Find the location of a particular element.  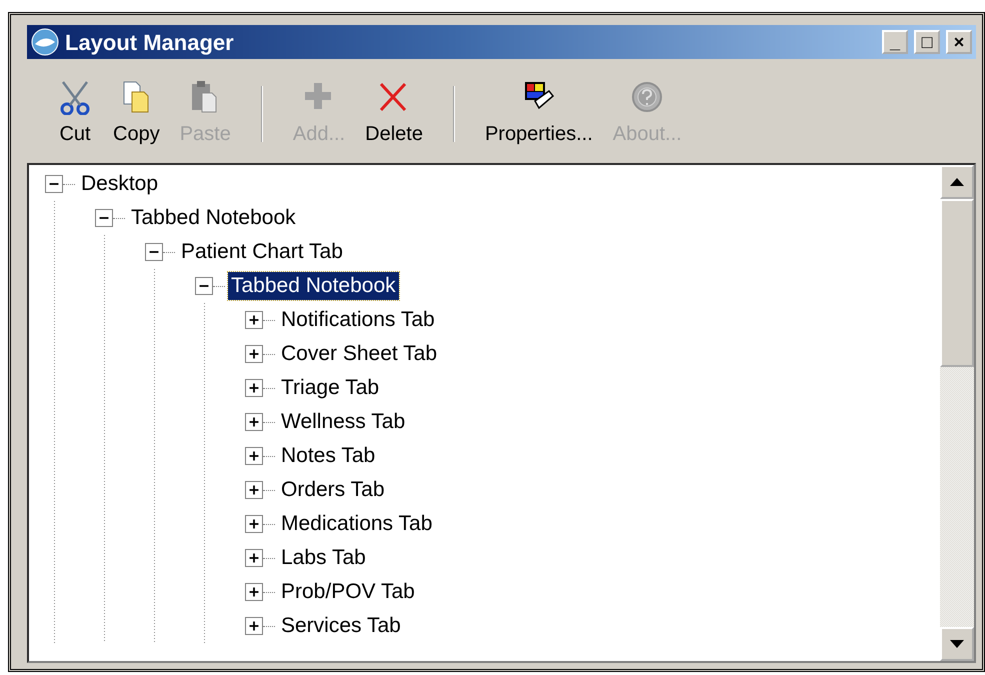

app-logo-icon is located at coordinates (45, 42).